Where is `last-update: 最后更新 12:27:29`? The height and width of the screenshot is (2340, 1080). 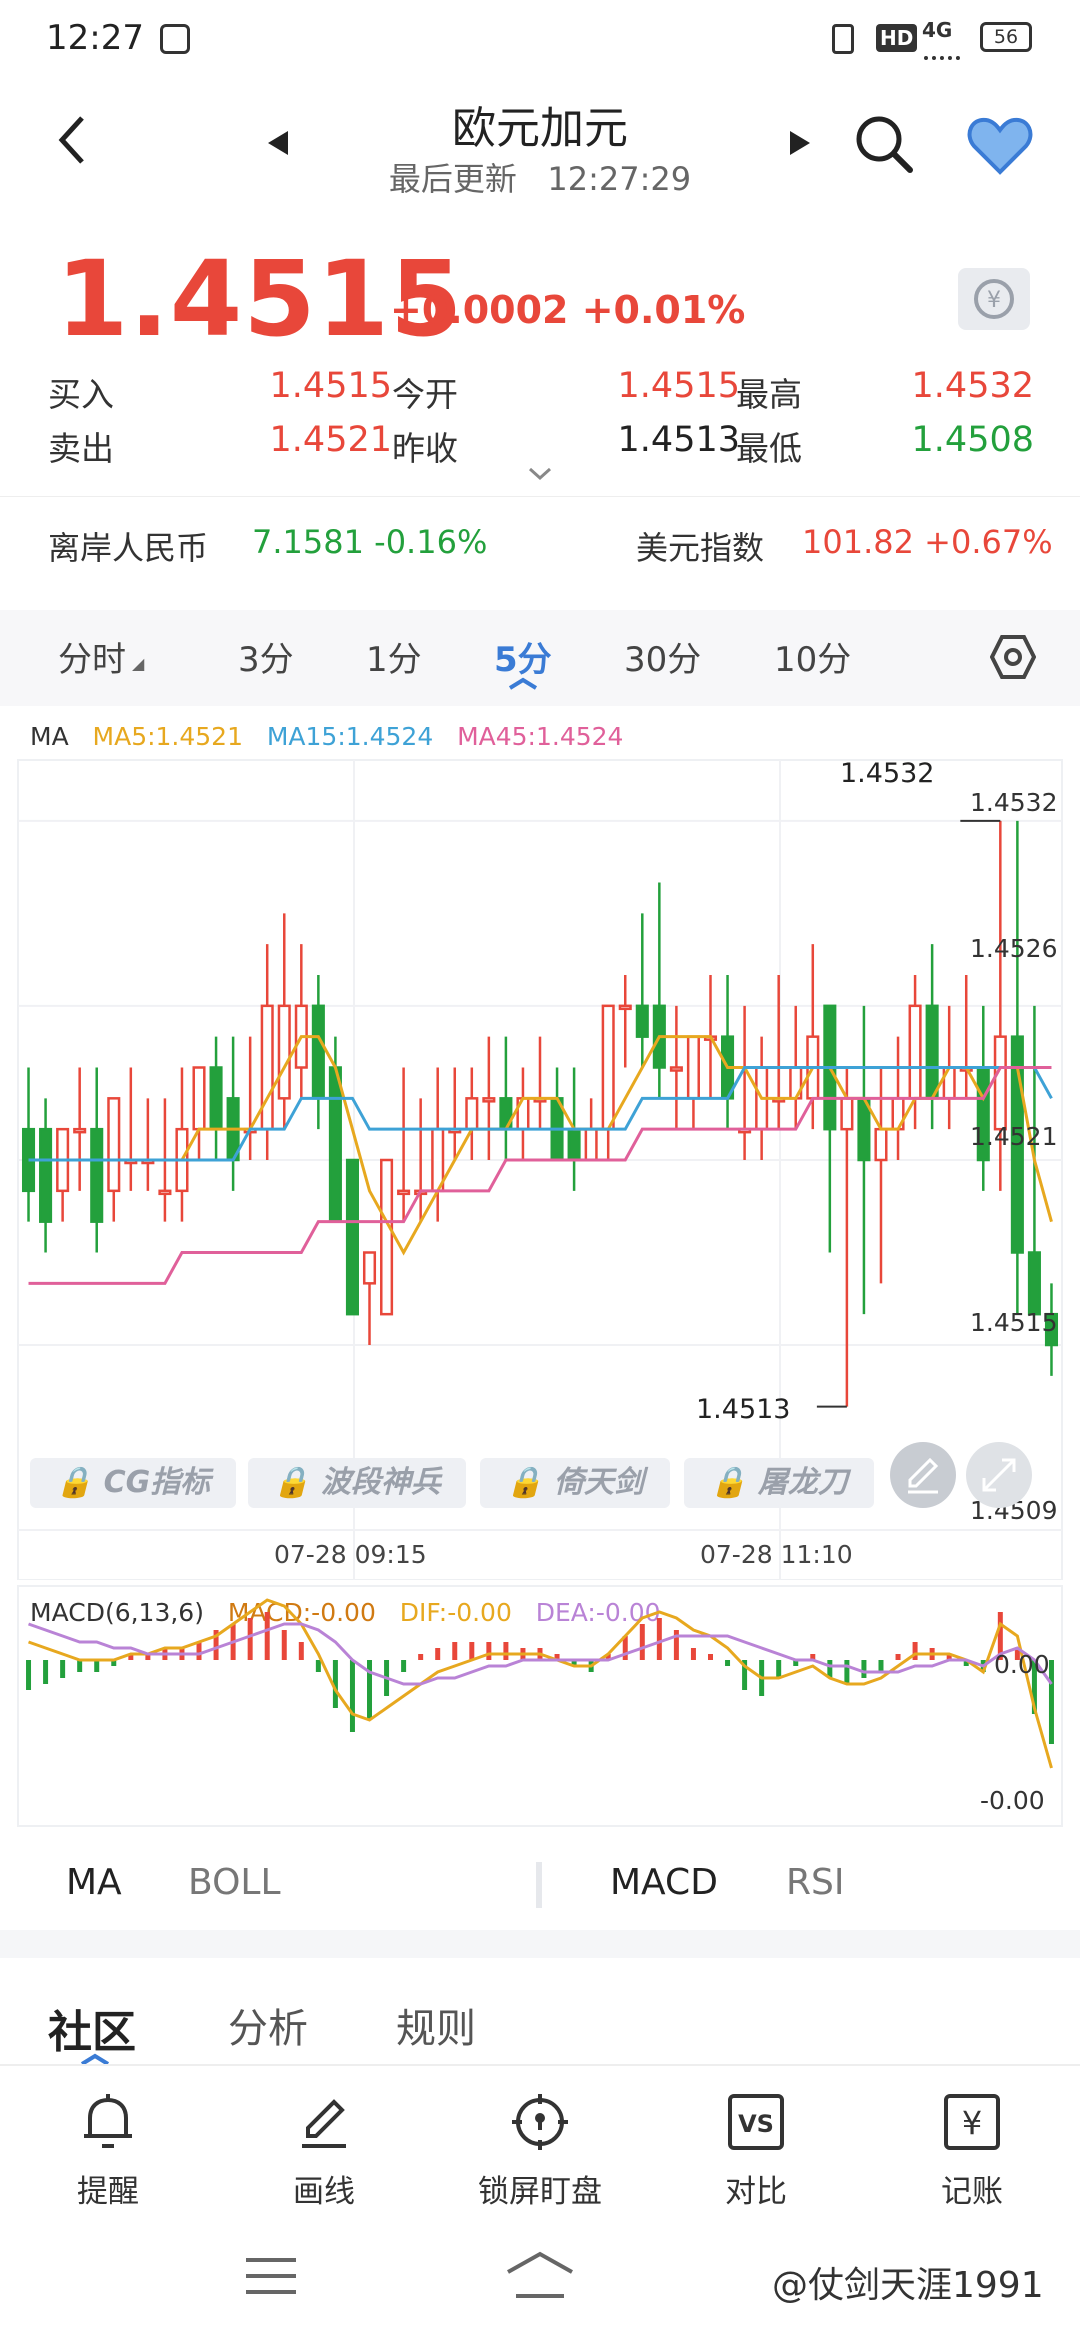 last-update: 最后更新 12:27:29 is located at coordinates (540, 177).